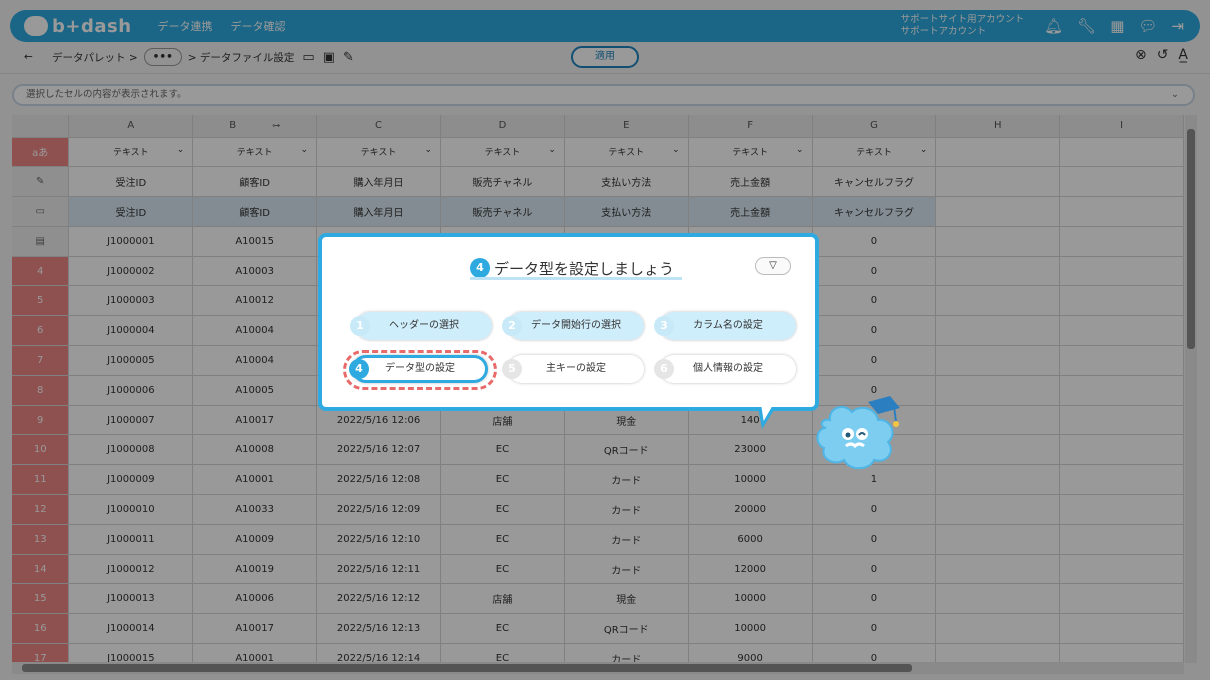  I want to click on step-data-start-row: 2 データ開始行の選択, so click(573, 326).